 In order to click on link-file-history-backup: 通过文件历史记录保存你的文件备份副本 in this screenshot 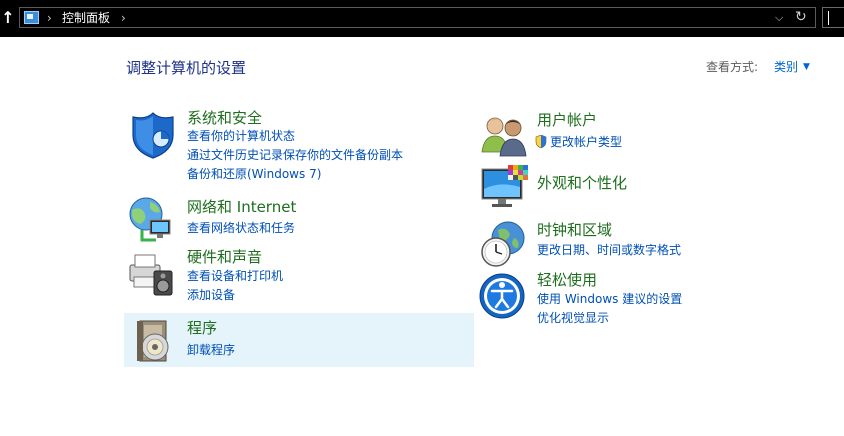, I will do `click(295, 155)`.